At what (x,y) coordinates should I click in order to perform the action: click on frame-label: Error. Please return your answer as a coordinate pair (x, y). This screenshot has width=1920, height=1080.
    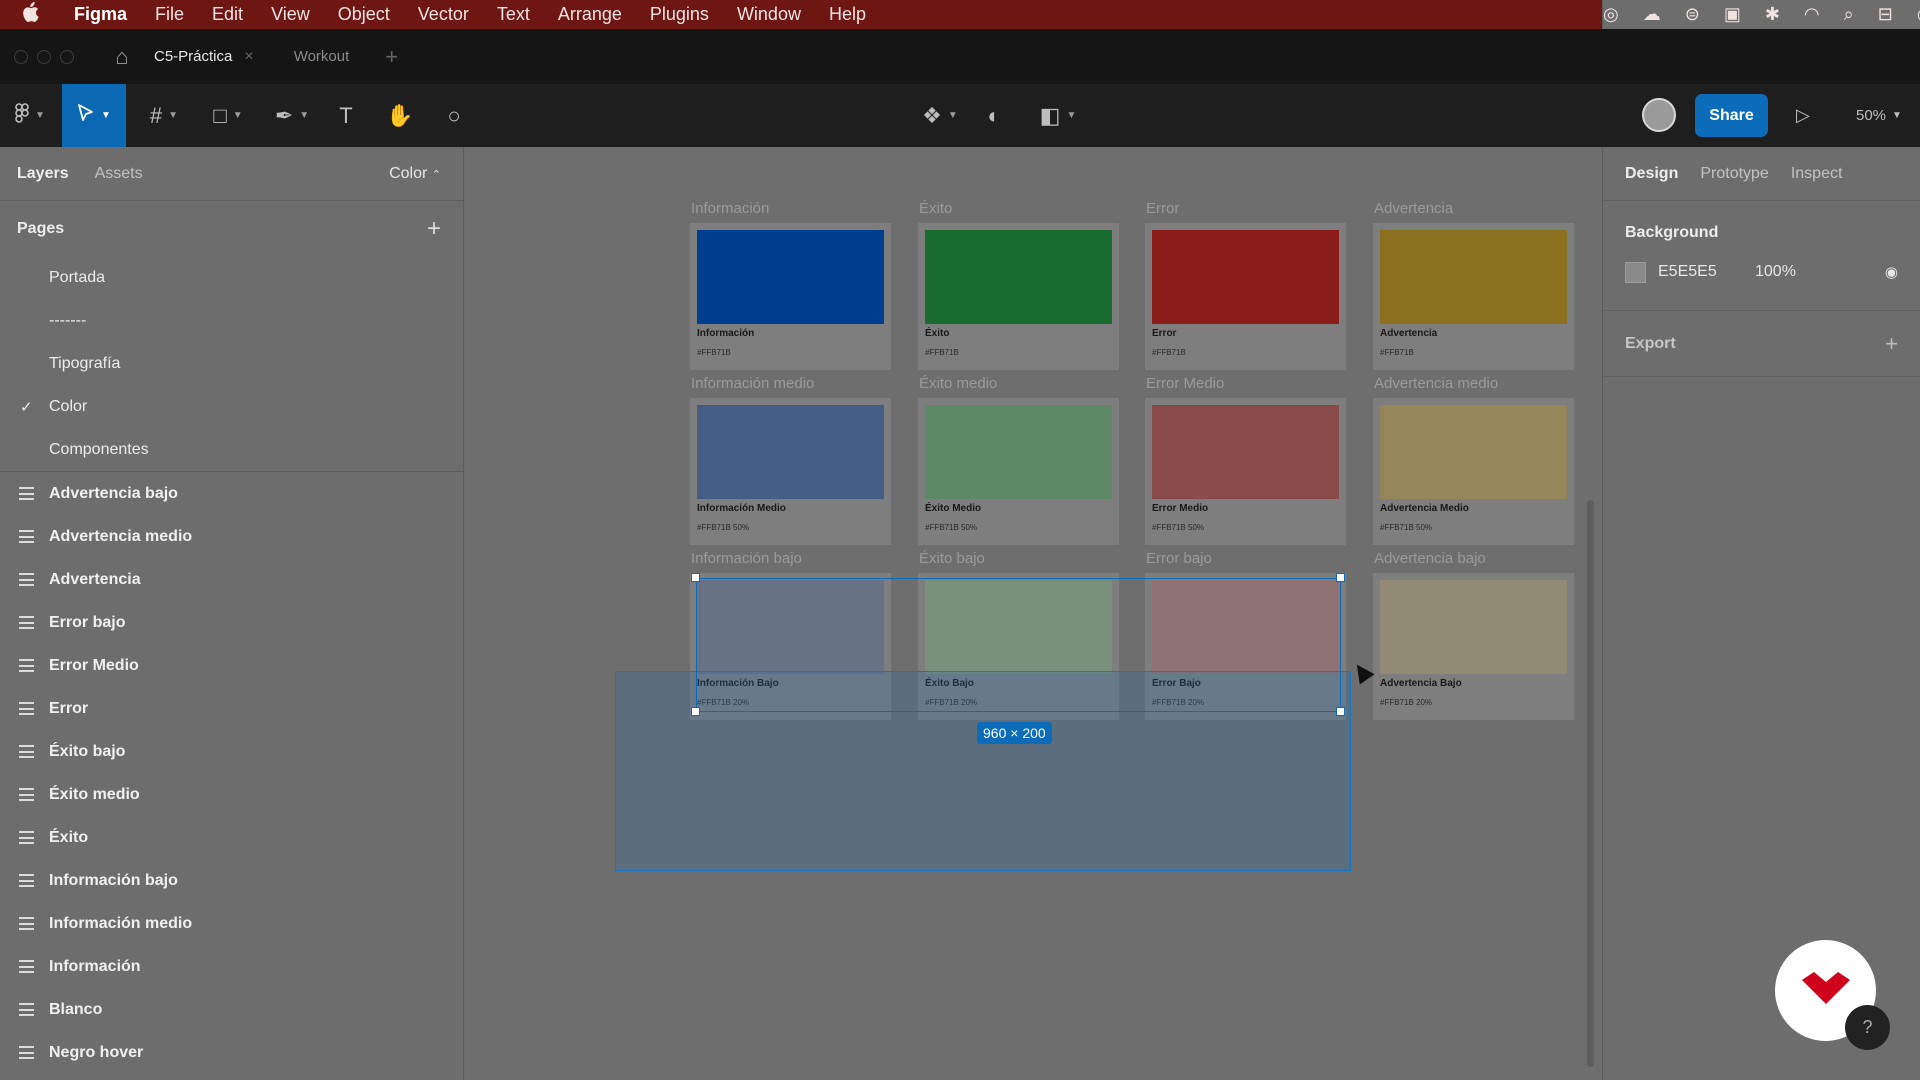
    Looking at the image, I should click on (1162, 208).